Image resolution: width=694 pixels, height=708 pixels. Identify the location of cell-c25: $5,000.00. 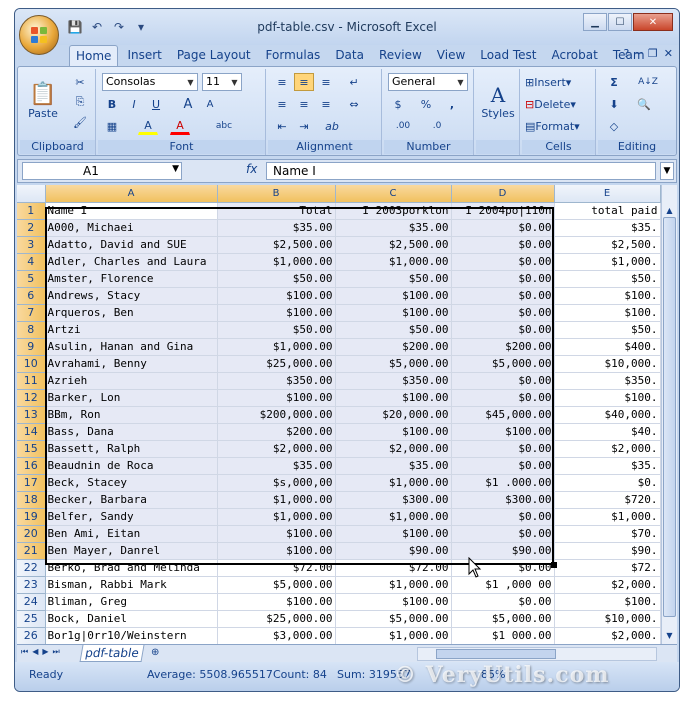
(393, 619).